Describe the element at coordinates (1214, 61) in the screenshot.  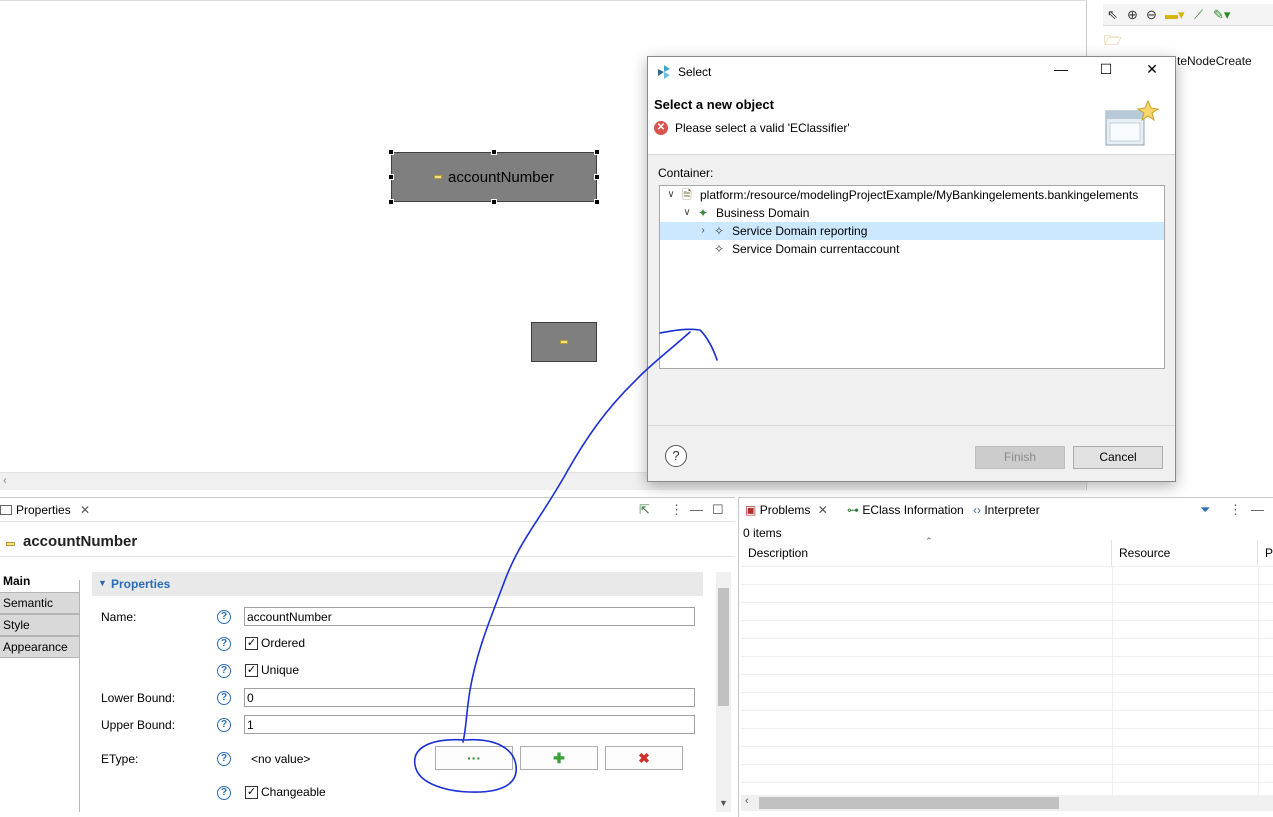
I see `palette-tool-label: teNodeCreate` at that location.